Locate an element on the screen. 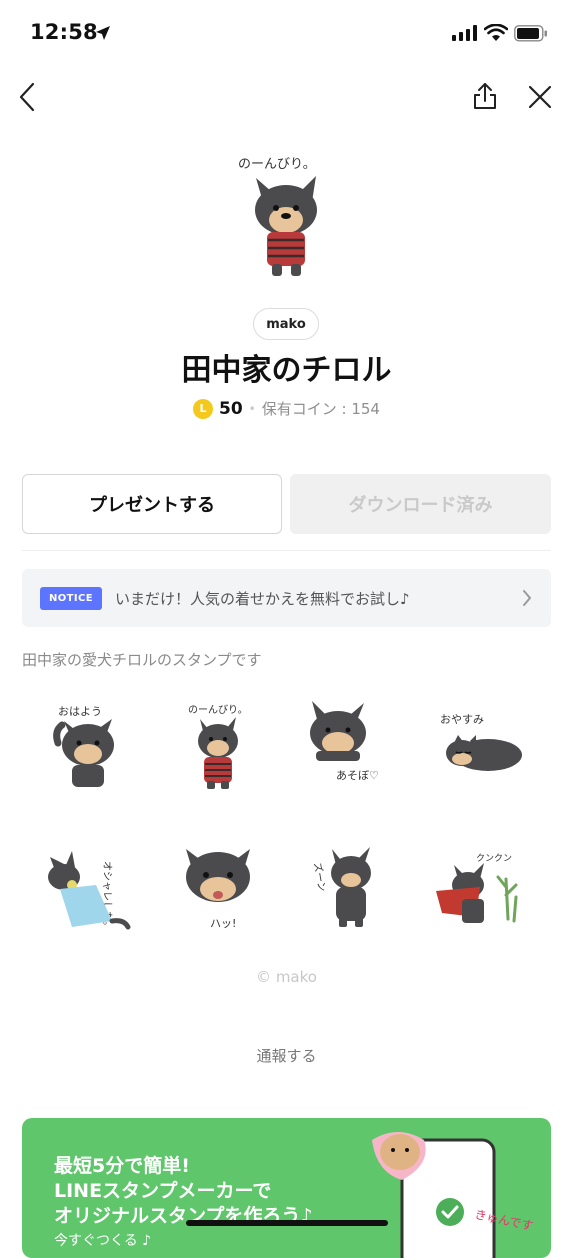 The height and width of the screenshot is (1258, 573). chevron-right-icon is located at coordinates (527, 598).